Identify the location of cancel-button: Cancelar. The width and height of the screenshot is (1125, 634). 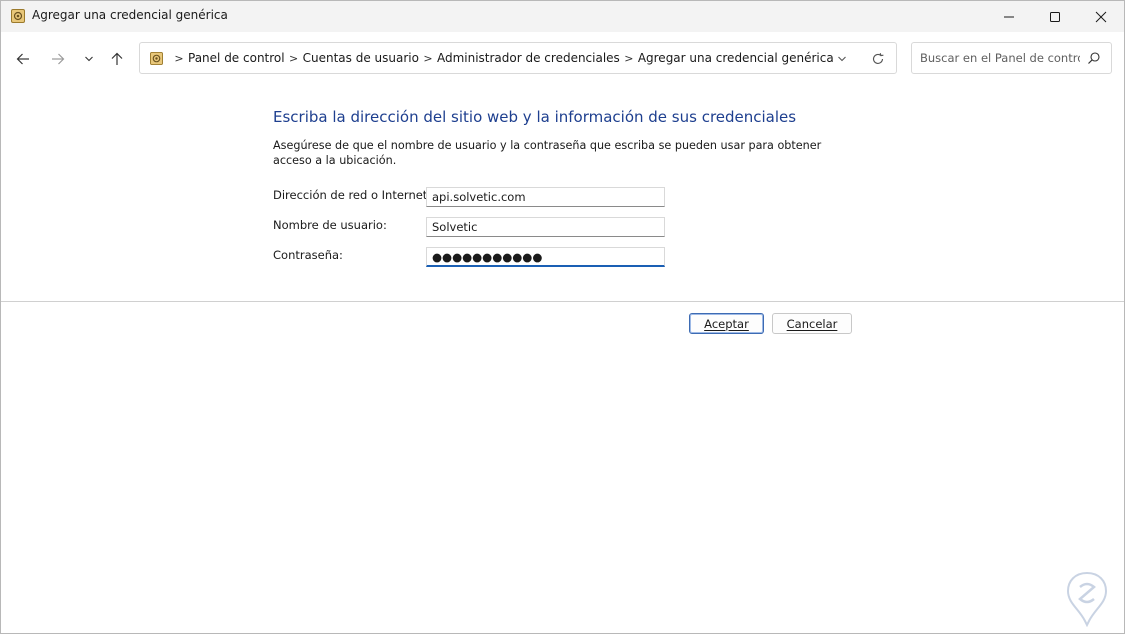
(812, 323).